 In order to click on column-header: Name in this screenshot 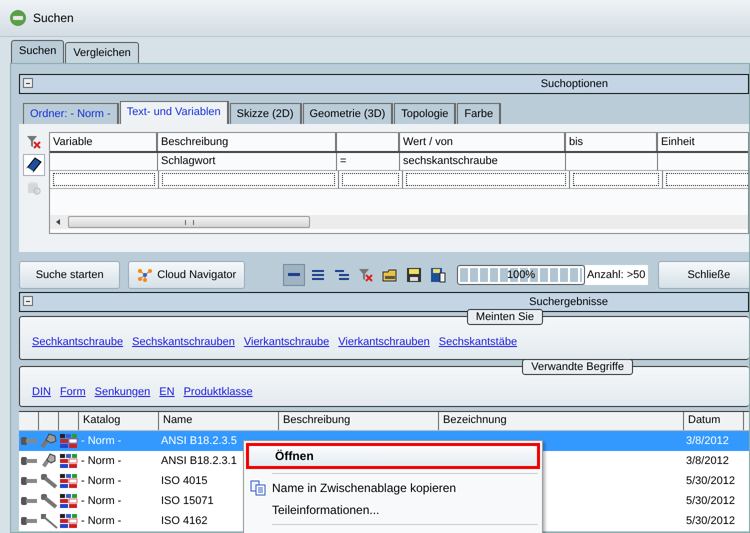, I will do `click(219, 421)`.